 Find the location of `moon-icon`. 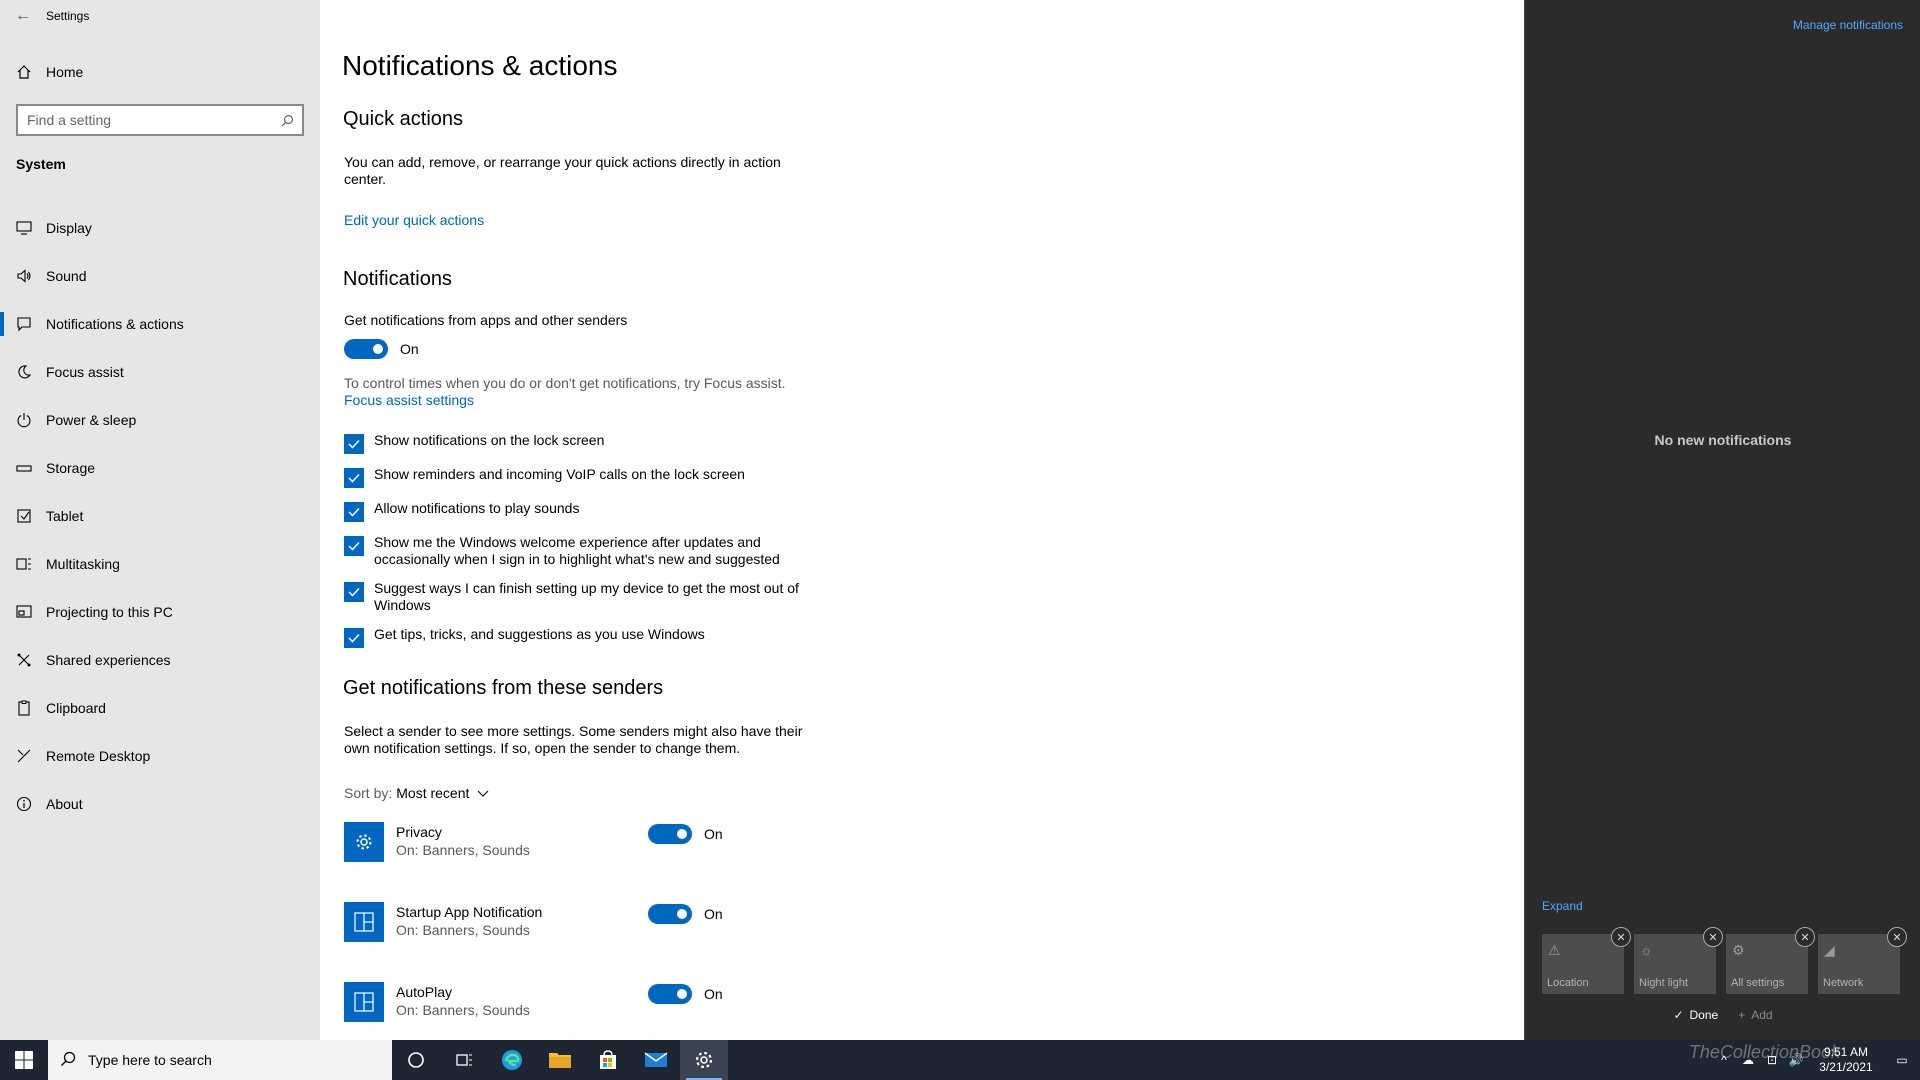

moon-icon is located at coordinates (31, 372).